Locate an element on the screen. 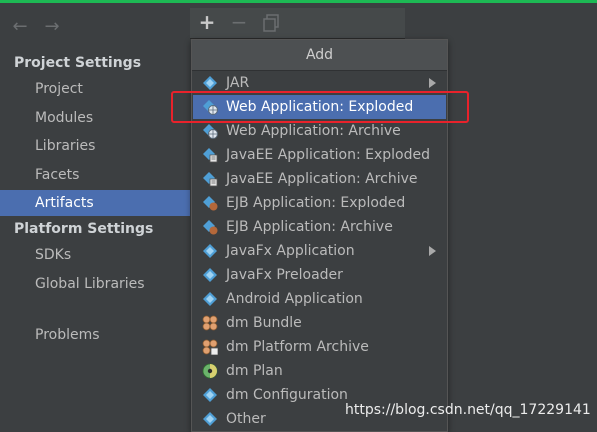 The image size is (597, 432). sidebar-item-label: Libraries is located at coordinates (65, 146).